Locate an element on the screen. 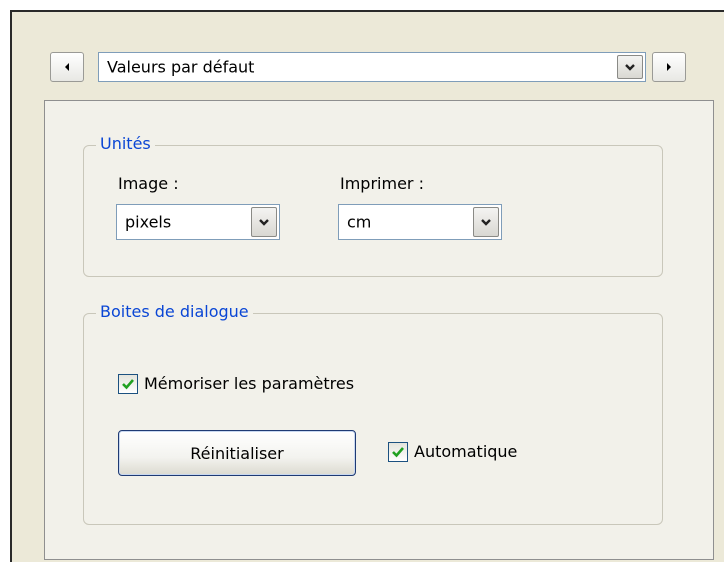 The image size is (724, 562). image-units-label: Image : is located at coordinates (148, 183).